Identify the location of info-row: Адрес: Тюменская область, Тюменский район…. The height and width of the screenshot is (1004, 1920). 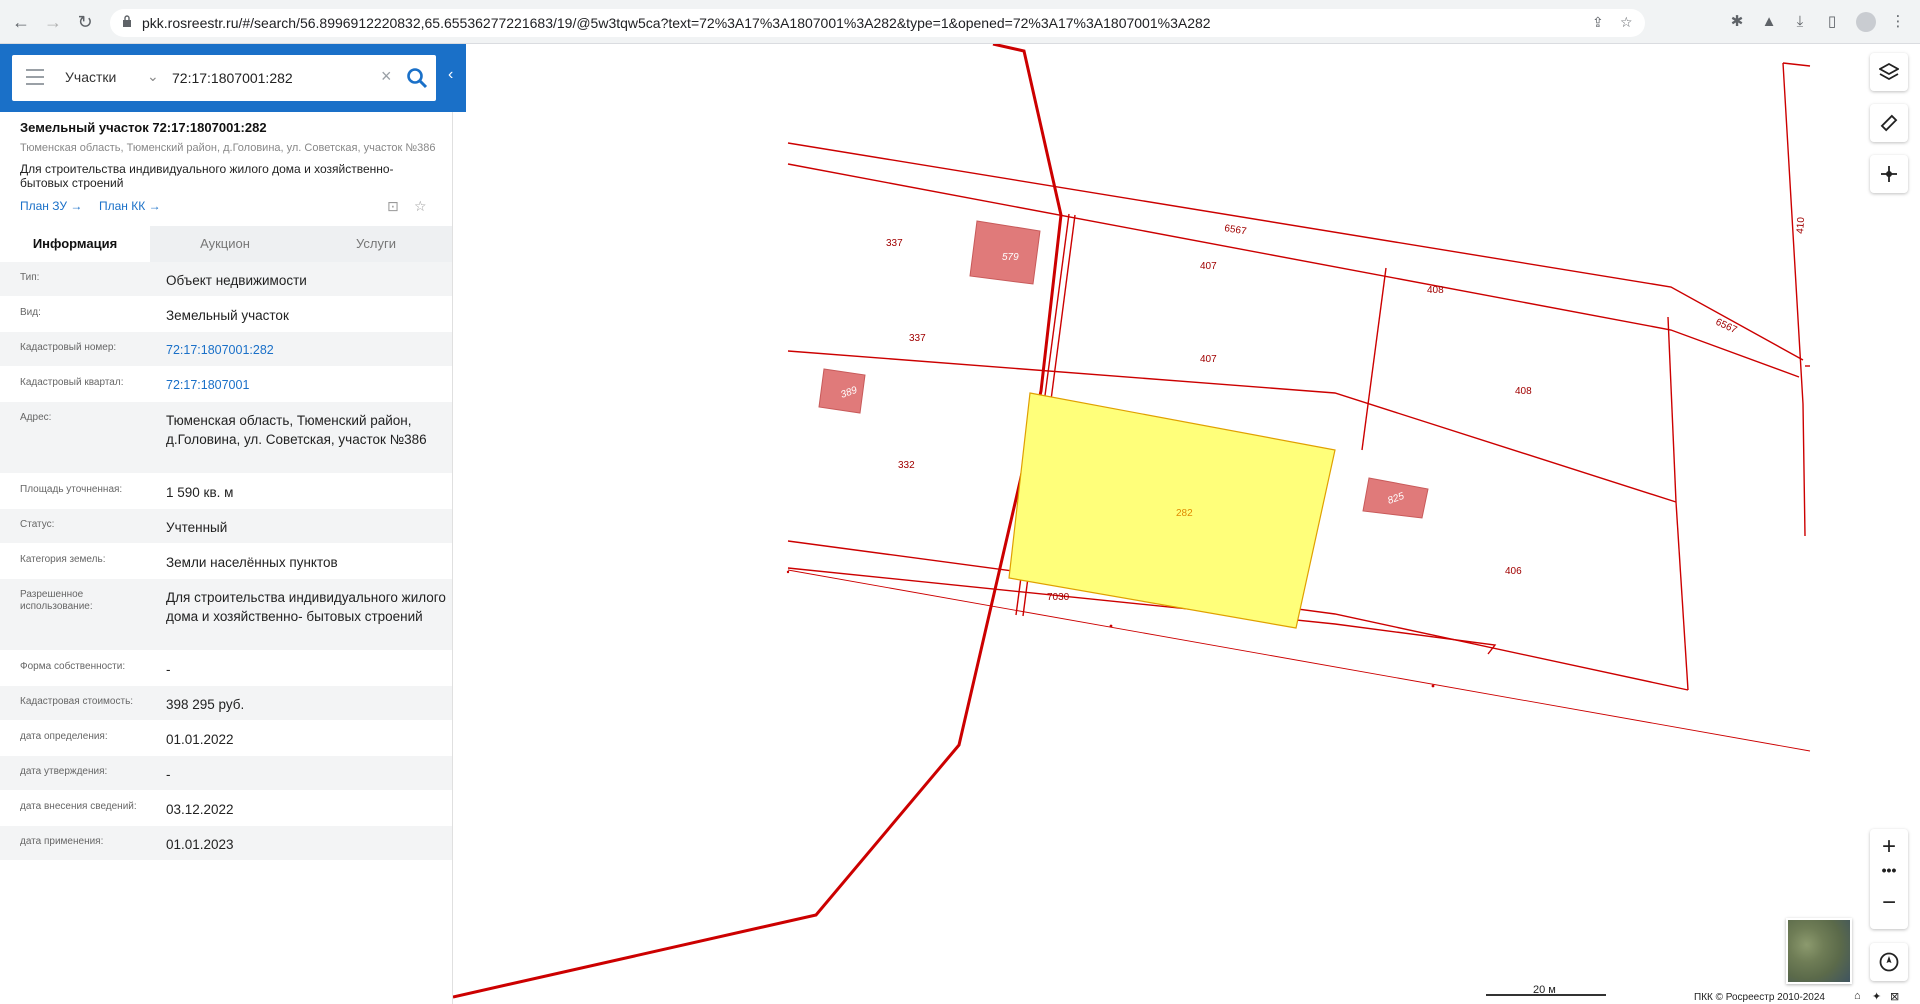
(226, 438).